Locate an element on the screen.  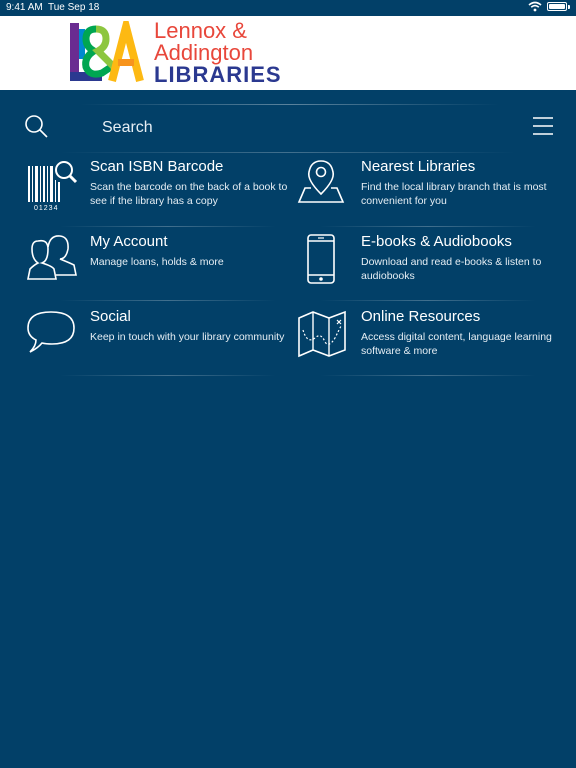
logo-line-1: Lennox & is located at coordinates (200, 30).